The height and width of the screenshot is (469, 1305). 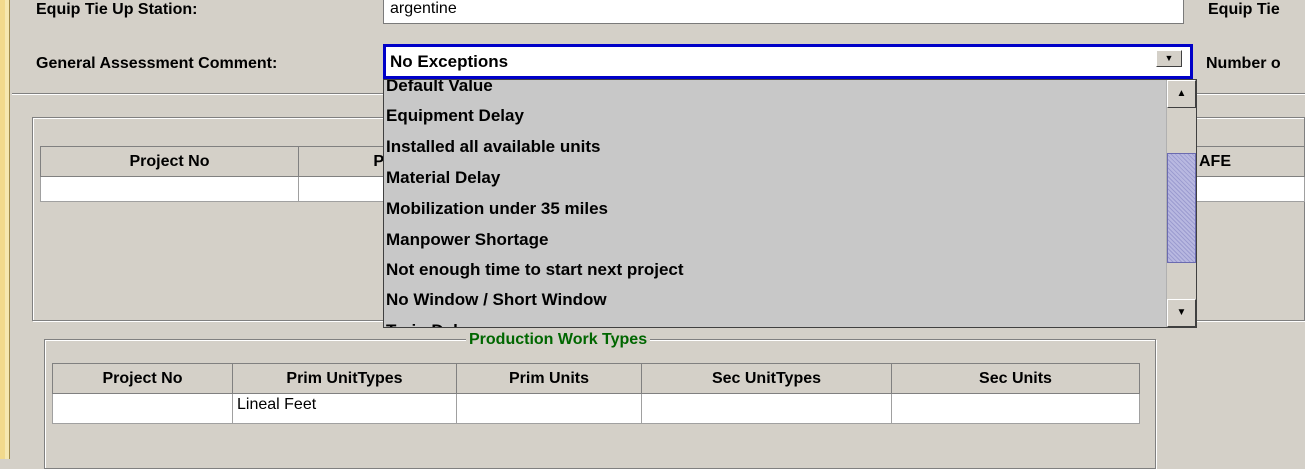 I want to click on general-assessment-label: General Assessment Comment:, so click(x=157, y=63).